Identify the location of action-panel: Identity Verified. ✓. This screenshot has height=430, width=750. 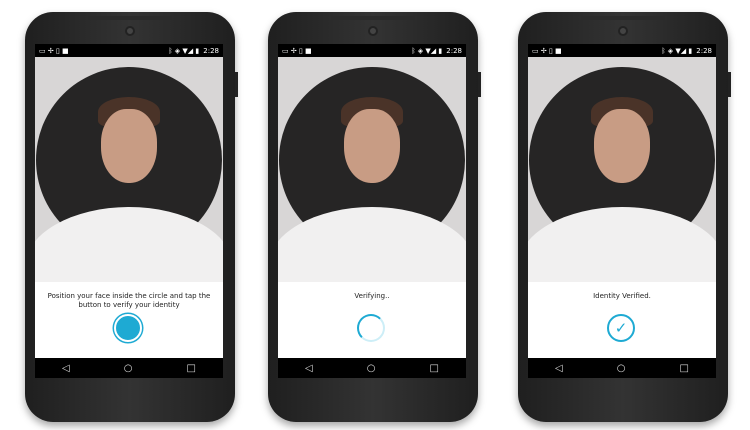
(622, 320).